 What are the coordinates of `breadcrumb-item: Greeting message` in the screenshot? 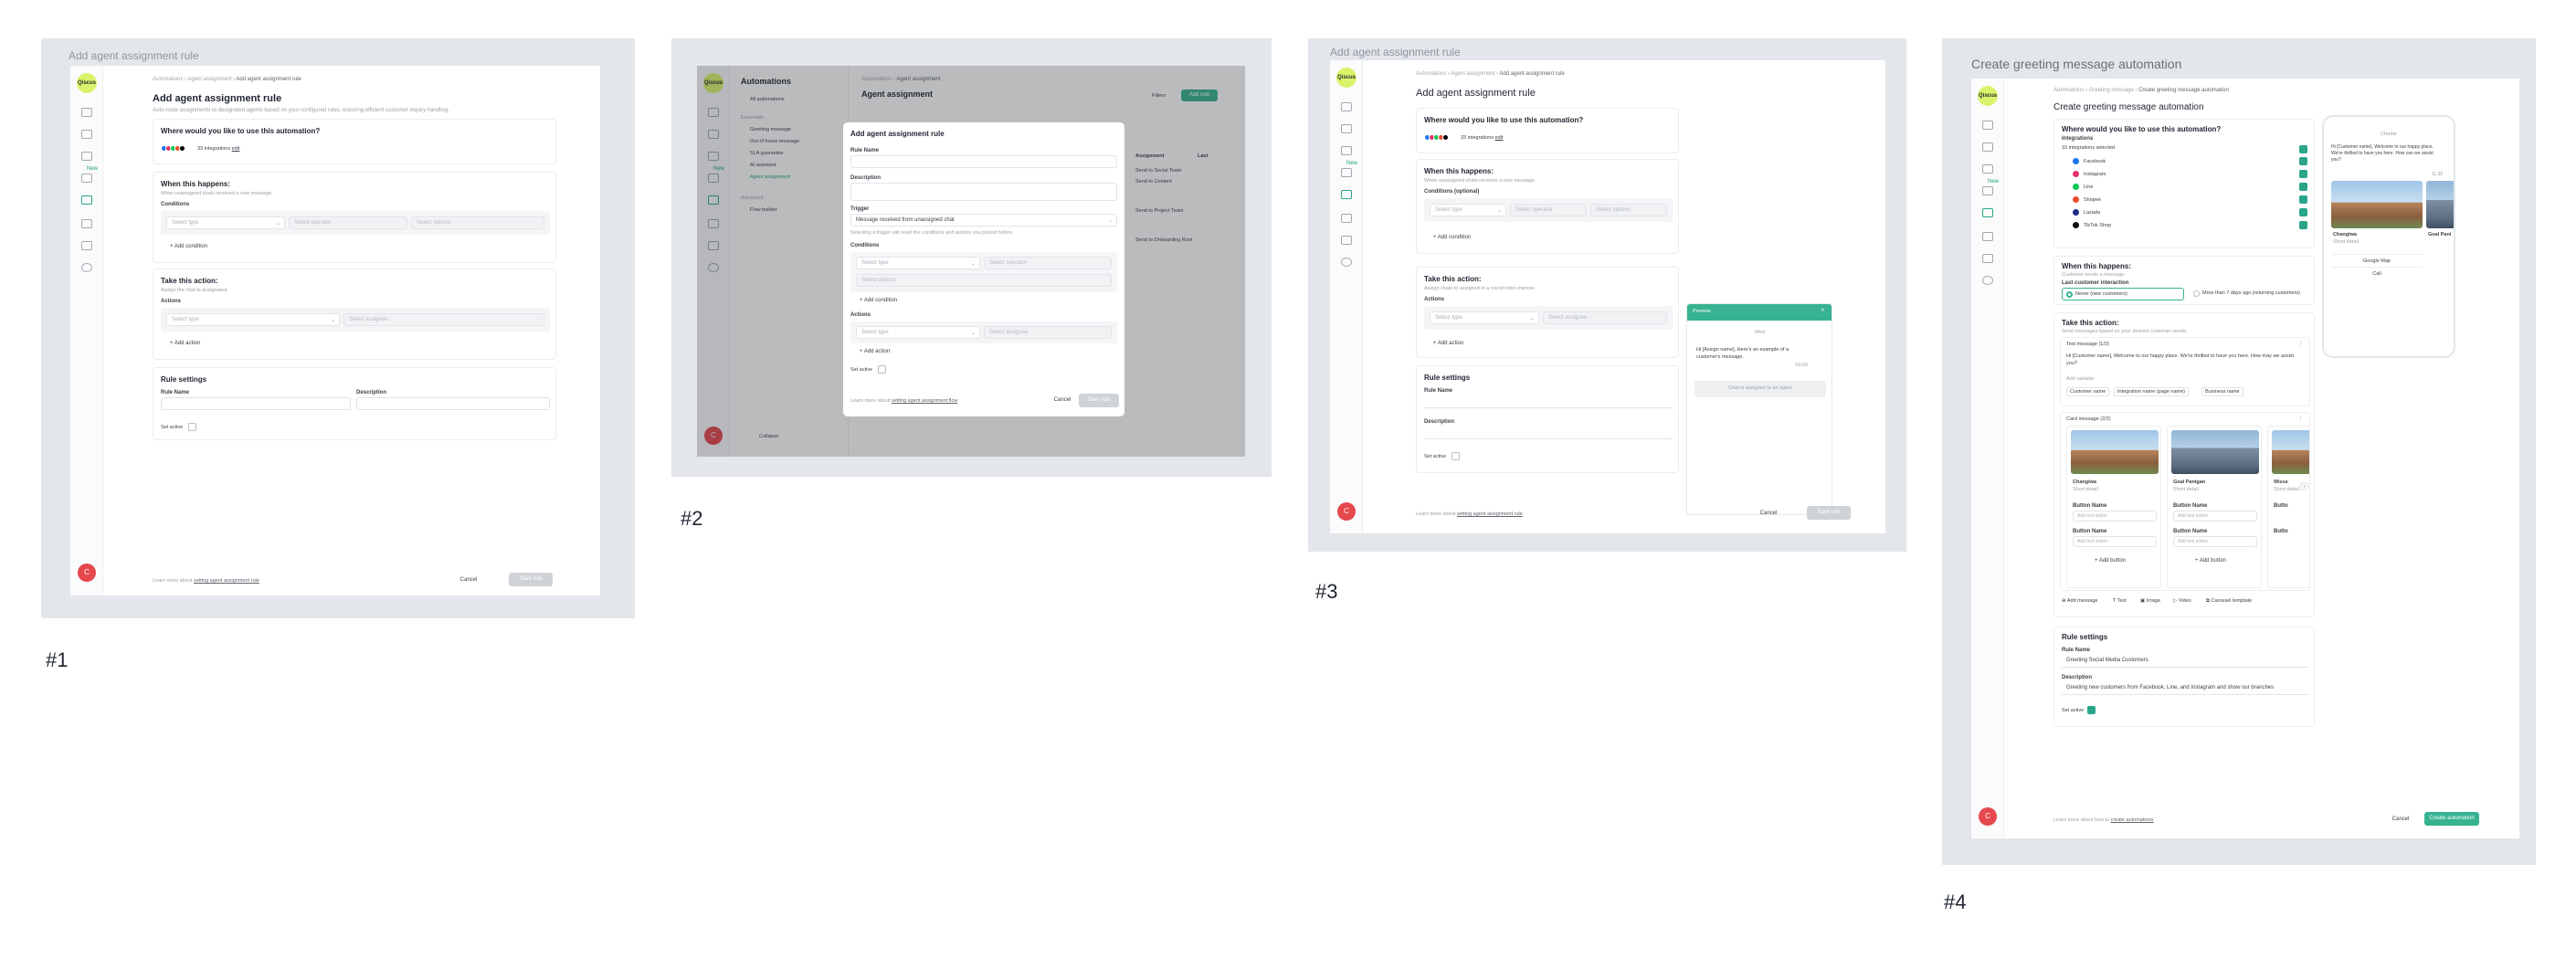 It's located at (2111, 90).